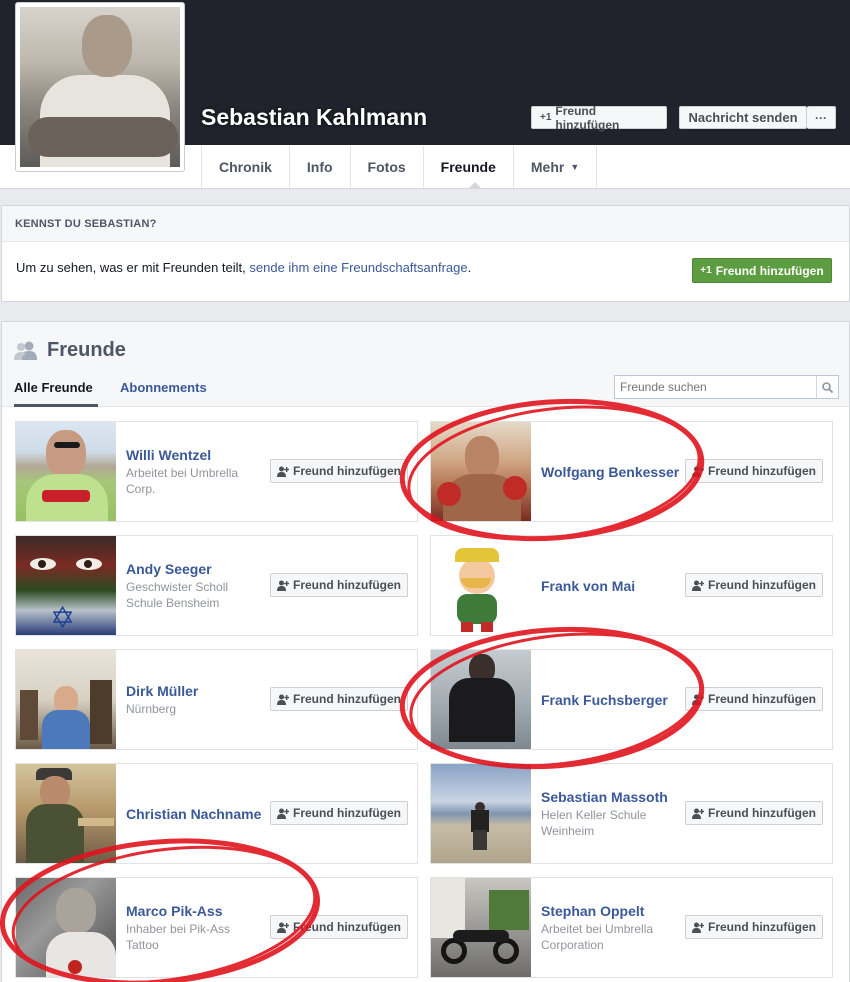 The image size is (850, 982). What do you see at coordinates (715, 387) in the screenshot?
I see `friends-search-input` at bounding box center [715, 387].